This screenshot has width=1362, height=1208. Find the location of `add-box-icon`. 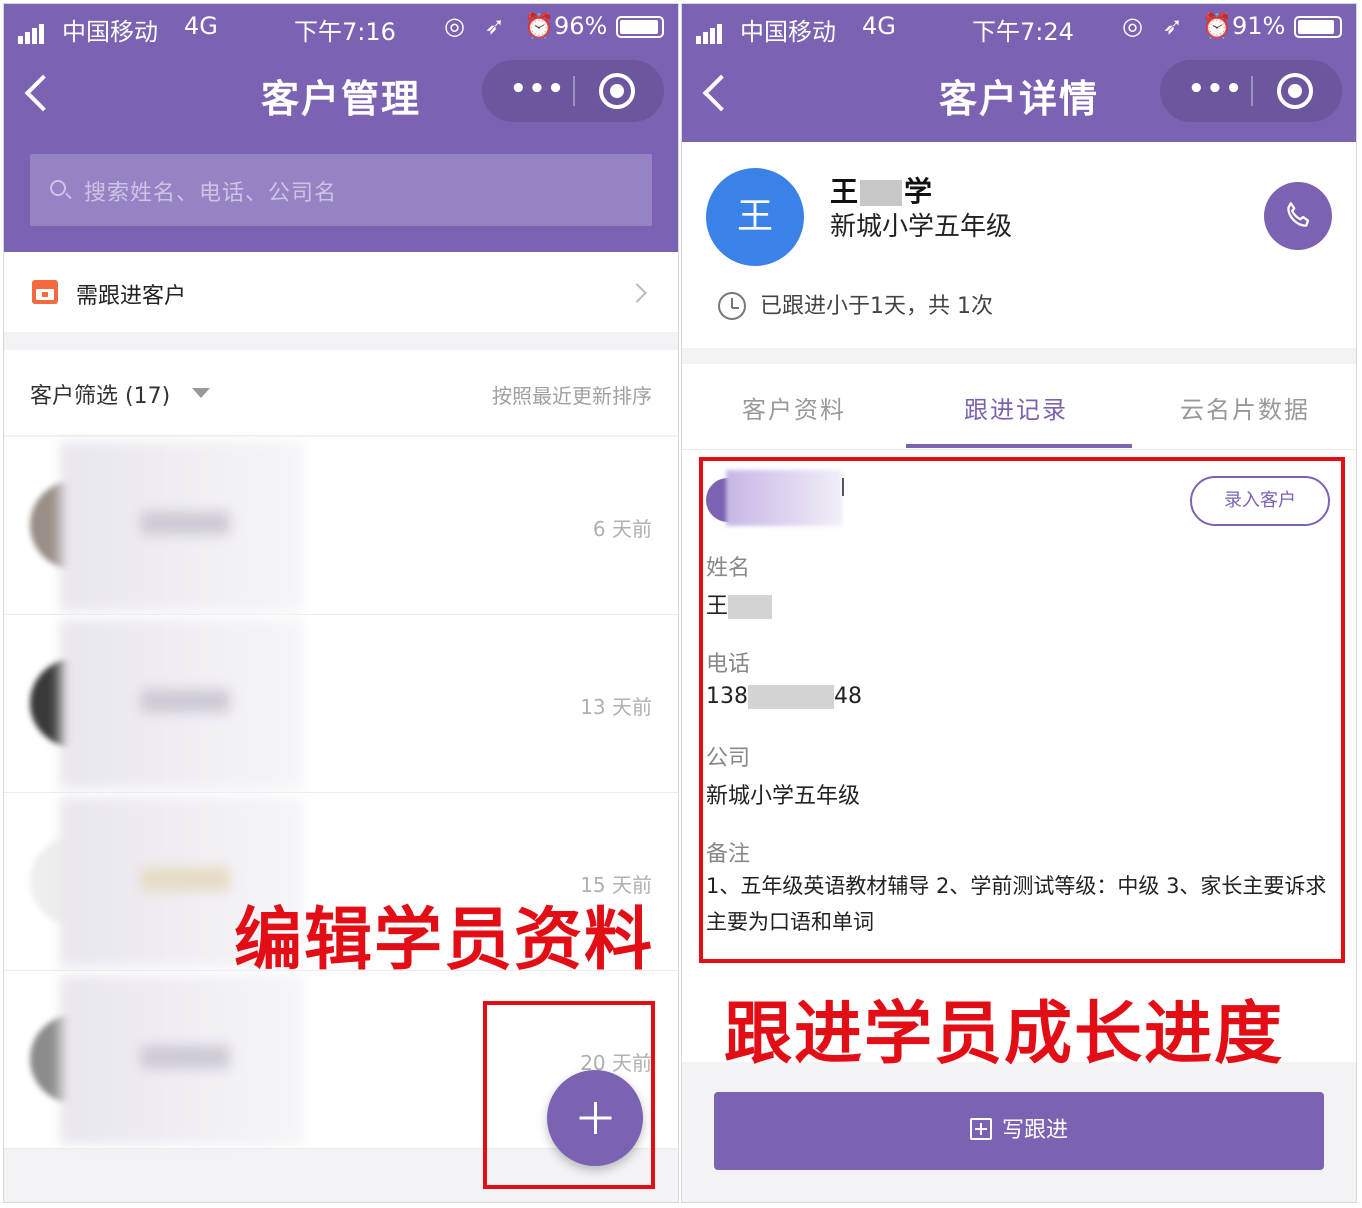

add-box-icon is located at coordinates (980, 1129).